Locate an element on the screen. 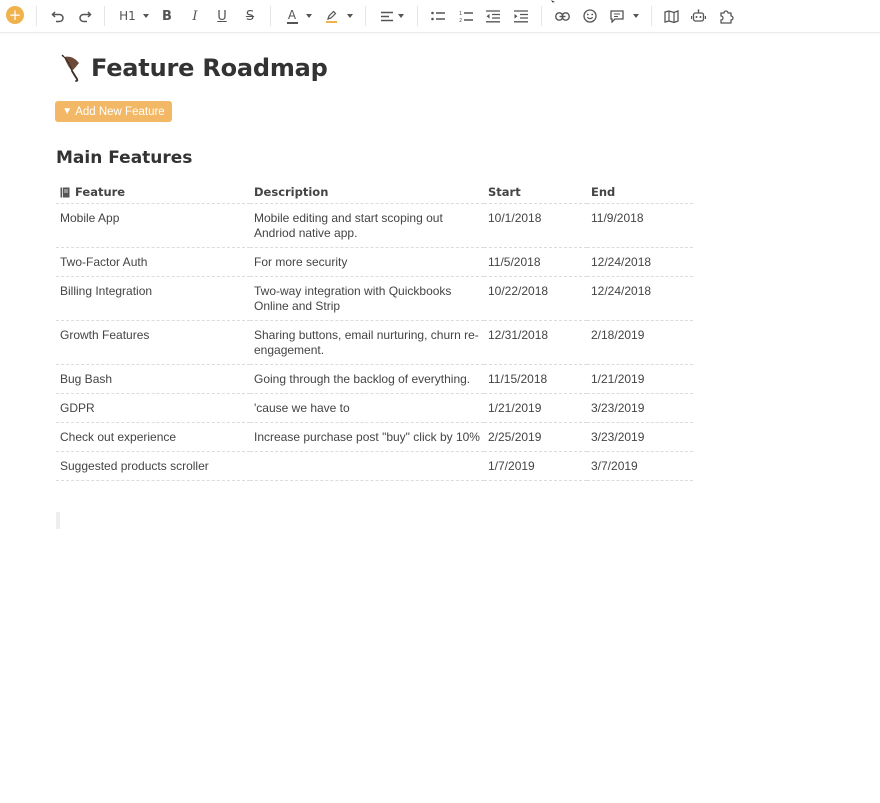 The height and width of the screenshot is (803, 880). start-date-cell: 10/22/2018 is located at coordinates (535, 298).